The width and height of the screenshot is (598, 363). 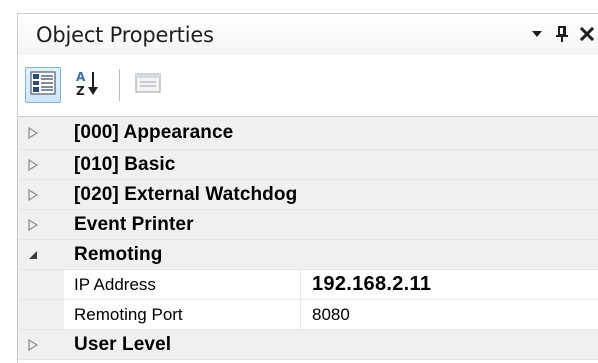 I want to click on sort-az-icon: A Z, so click(x=88, y=85).